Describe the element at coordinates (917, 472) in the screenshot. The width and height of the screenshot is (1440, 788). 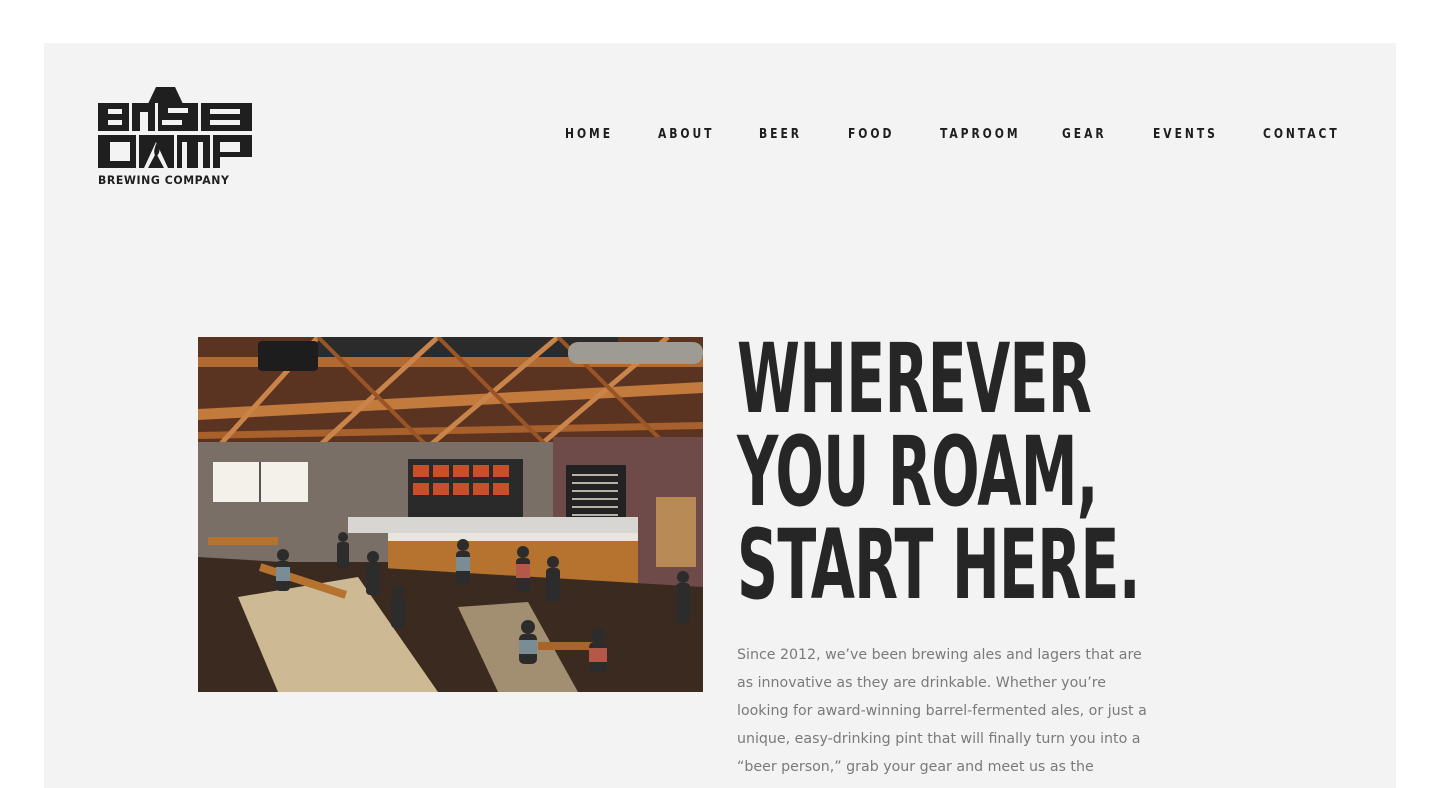
I see `headline-line-2: YOU ROAM,` at that location.